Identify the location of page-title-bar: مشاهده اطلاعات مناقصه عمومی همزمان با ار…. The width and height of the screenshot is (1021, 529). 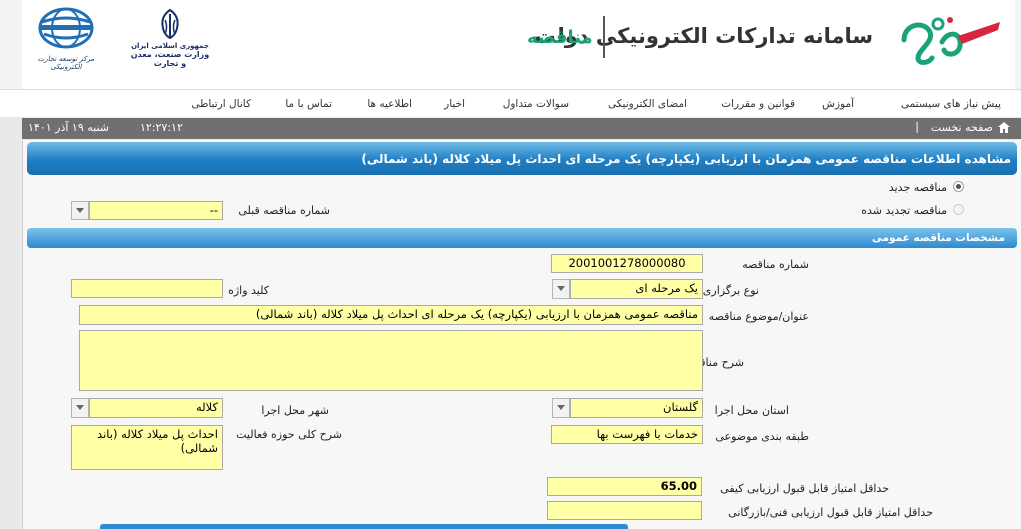
(522, 158).